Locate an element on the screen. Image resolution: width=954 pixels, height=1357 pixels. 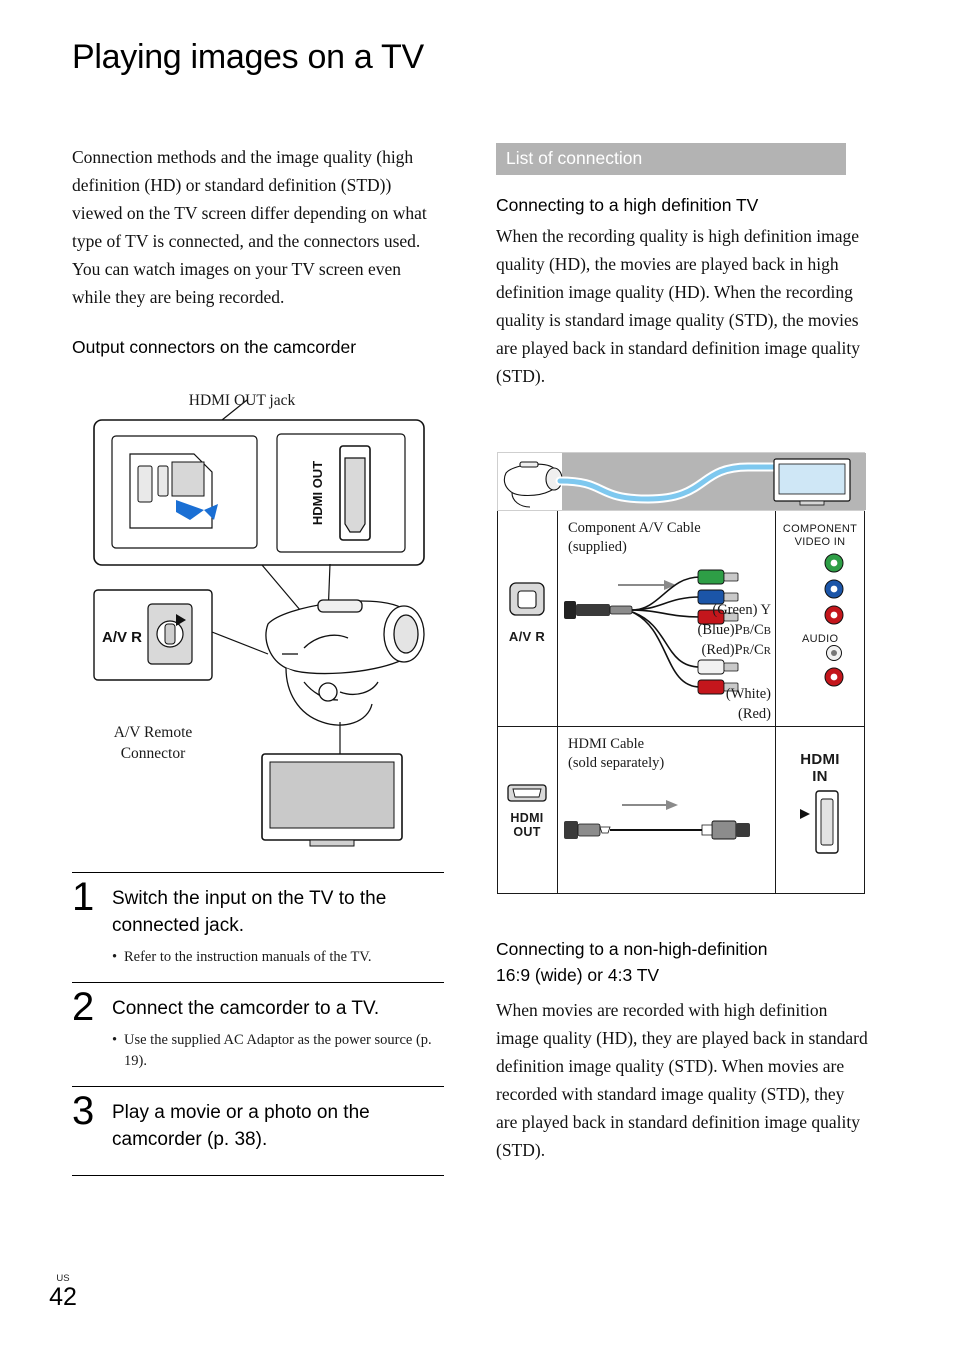
plug-blue-label: (Blue)PB/CB is located at coordinates (734, 630).